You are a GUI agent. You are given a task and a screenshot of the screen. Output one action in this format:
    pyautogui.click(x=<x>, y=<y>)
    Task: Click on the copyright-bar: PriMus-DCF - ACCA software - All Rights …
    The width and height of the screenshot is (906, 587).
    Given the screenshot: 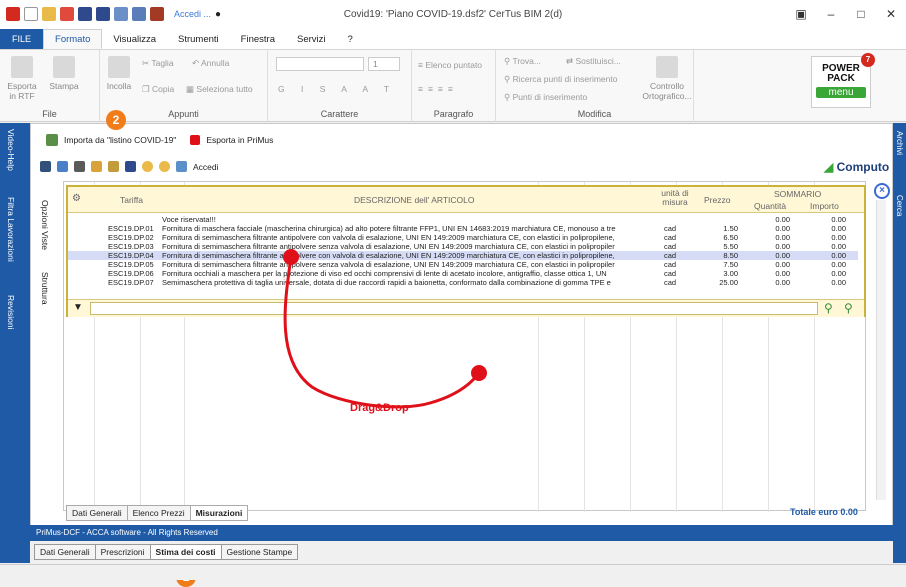 What is the action you would take?
    pyautogui.click(x=461, y=533)
    